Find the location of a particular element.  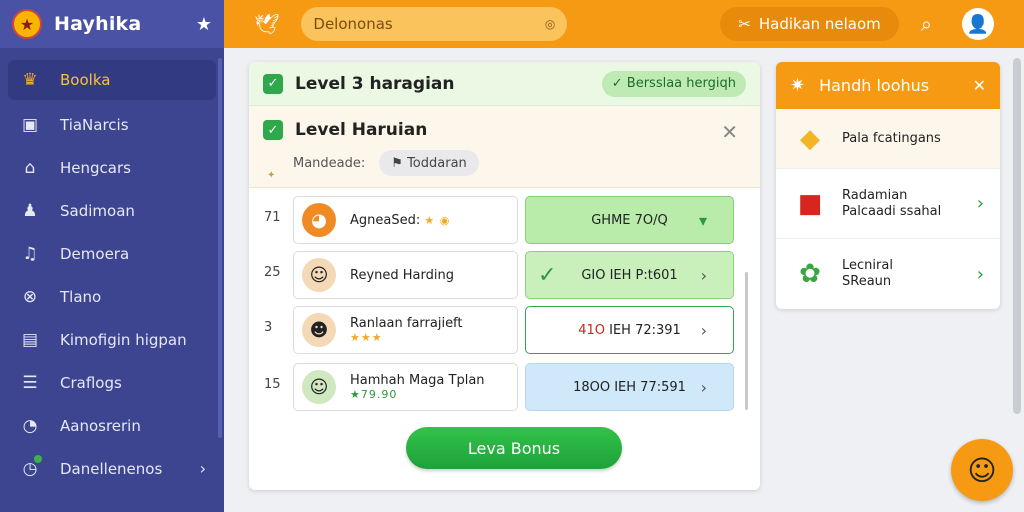

sidebar-item-boolka: ♛ Boolka is located at coordinates (112, 80).